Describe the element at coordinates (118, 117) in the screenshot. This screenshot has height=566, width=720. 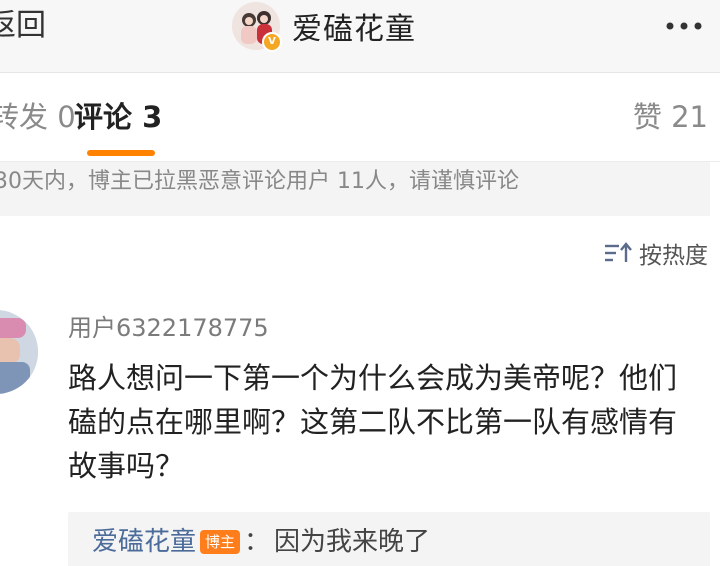
I see `tab-comment: 评论 3` at that location.